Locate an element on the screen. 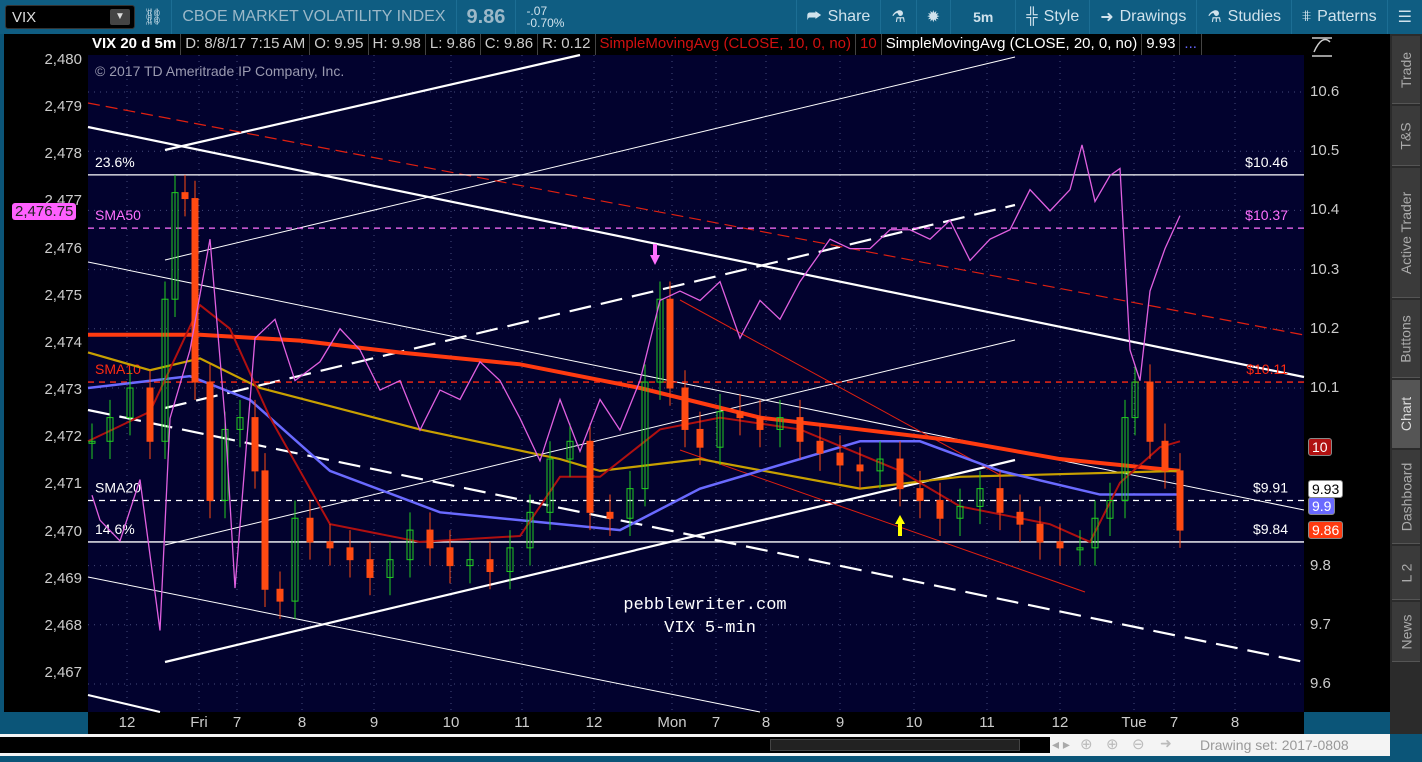 This screenshot has width=1422, height=762. sidebar-tab-active-trader: Active Trader is located at coordinates (1406, 233).